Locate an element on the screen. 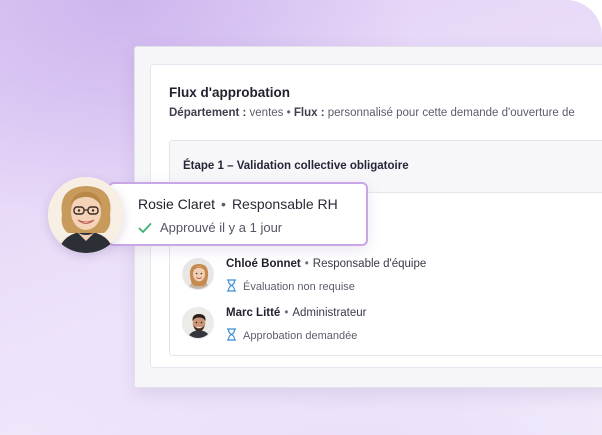 The width and height of the screenshot is (602, 435). department-value: ventes is located at coordinates (266, 113).